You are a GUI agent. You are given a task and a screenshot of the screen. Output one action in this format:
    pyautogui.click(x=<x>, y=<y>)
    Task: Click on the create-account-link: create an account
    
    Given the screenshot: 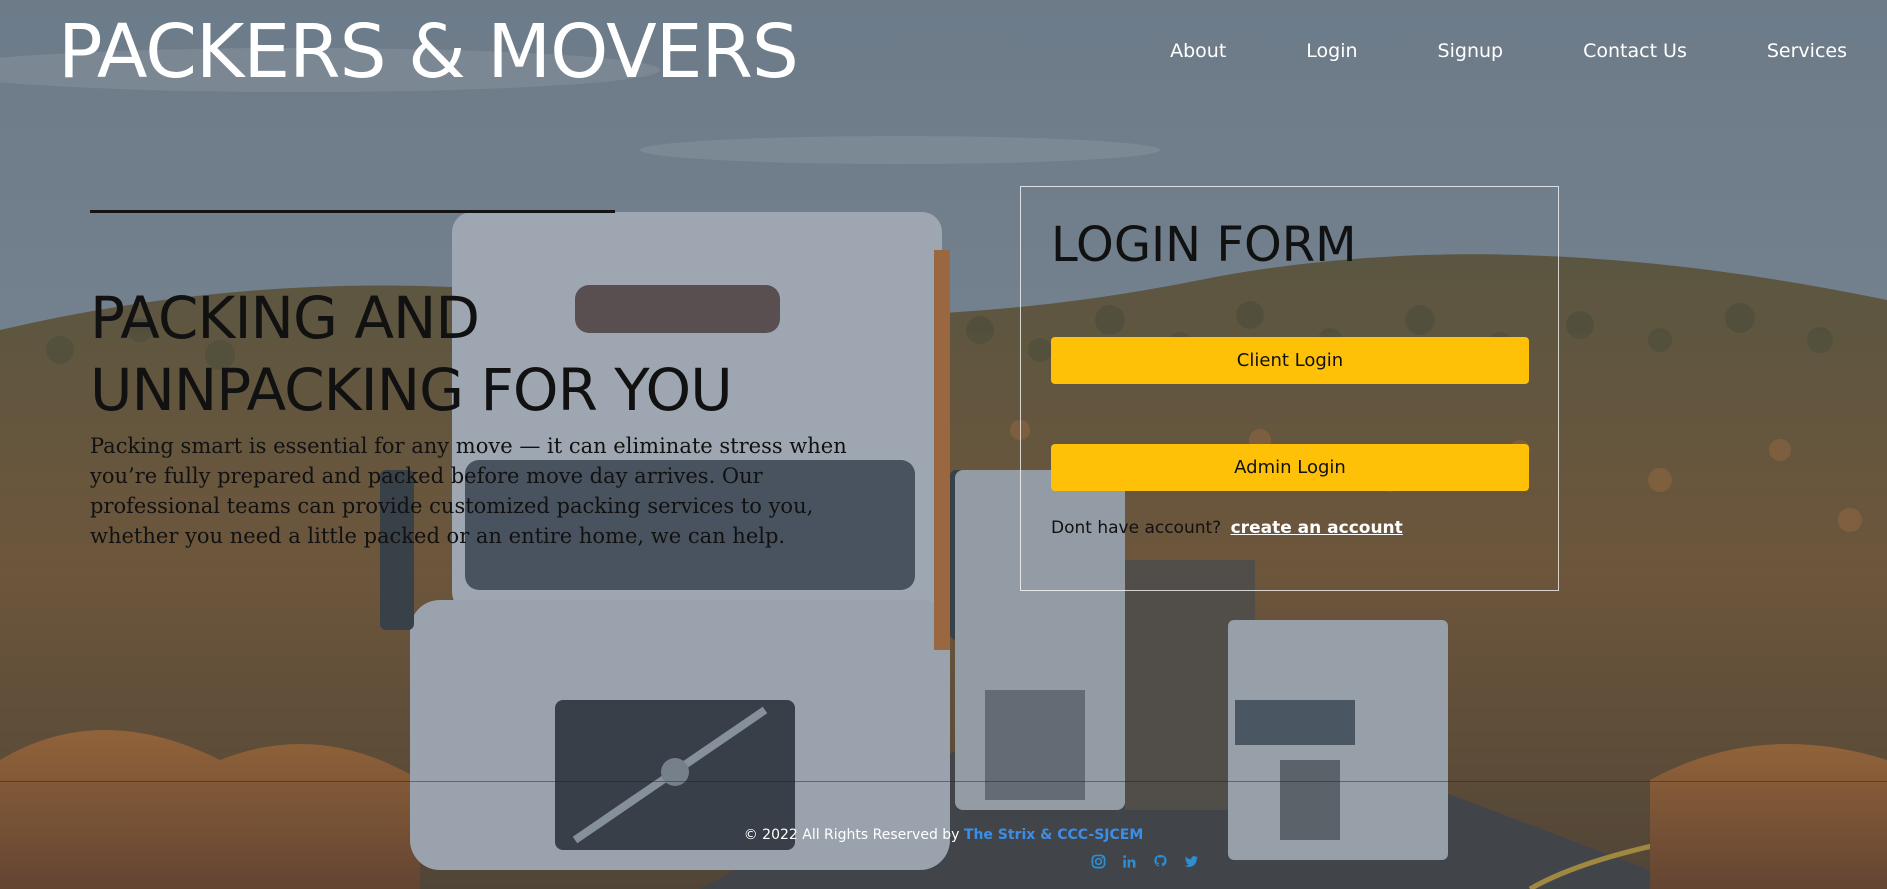 What is the action you would take?
    pyautogui.click(x=1317, y=528)
    